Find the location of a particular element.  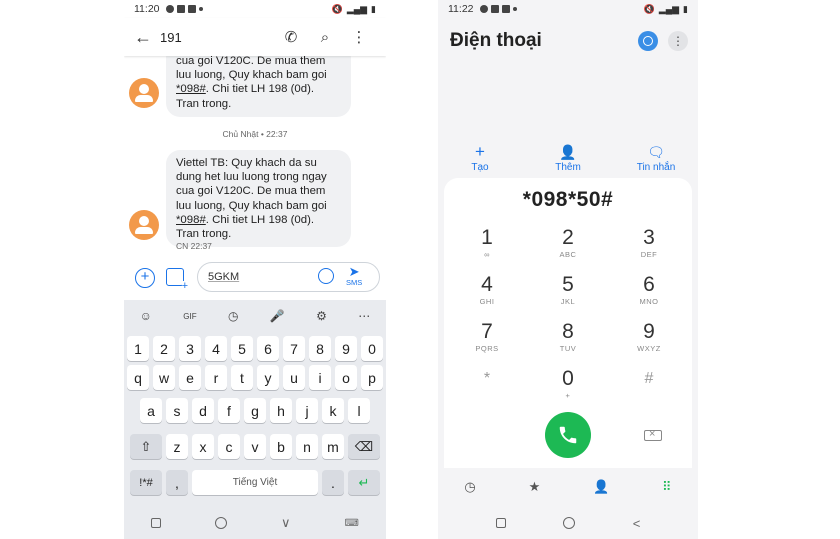

key-6: 6 is located at coordinates (268, 348).